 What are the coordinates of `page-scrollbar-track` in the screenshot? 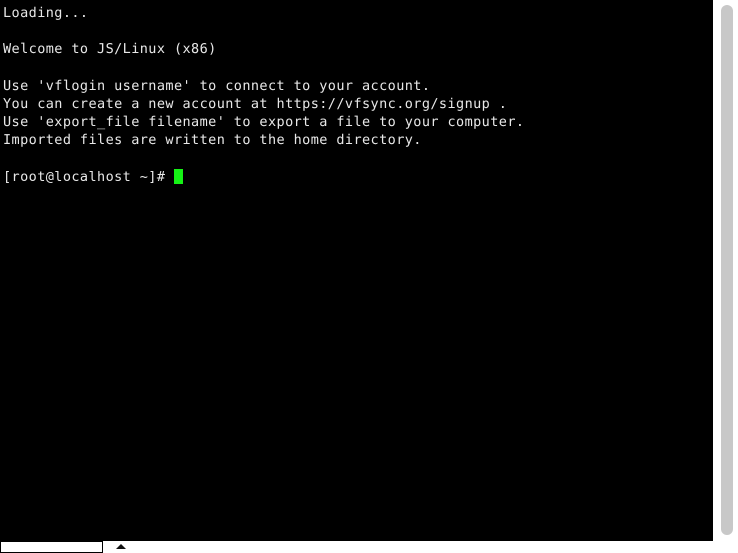 It's located at (725, 274).